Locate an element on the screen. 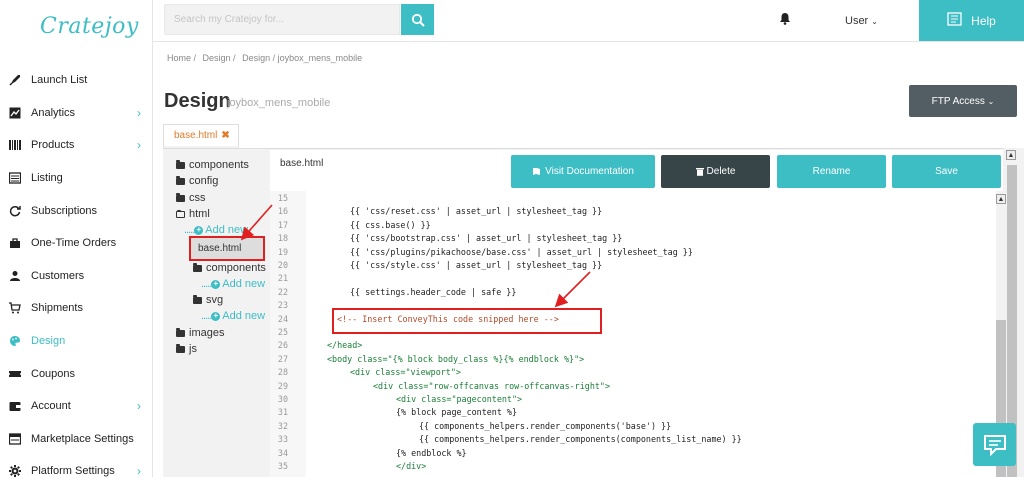 The image size is (1024, 477). notifications-bell-icon is located at coordinates (785, 20).